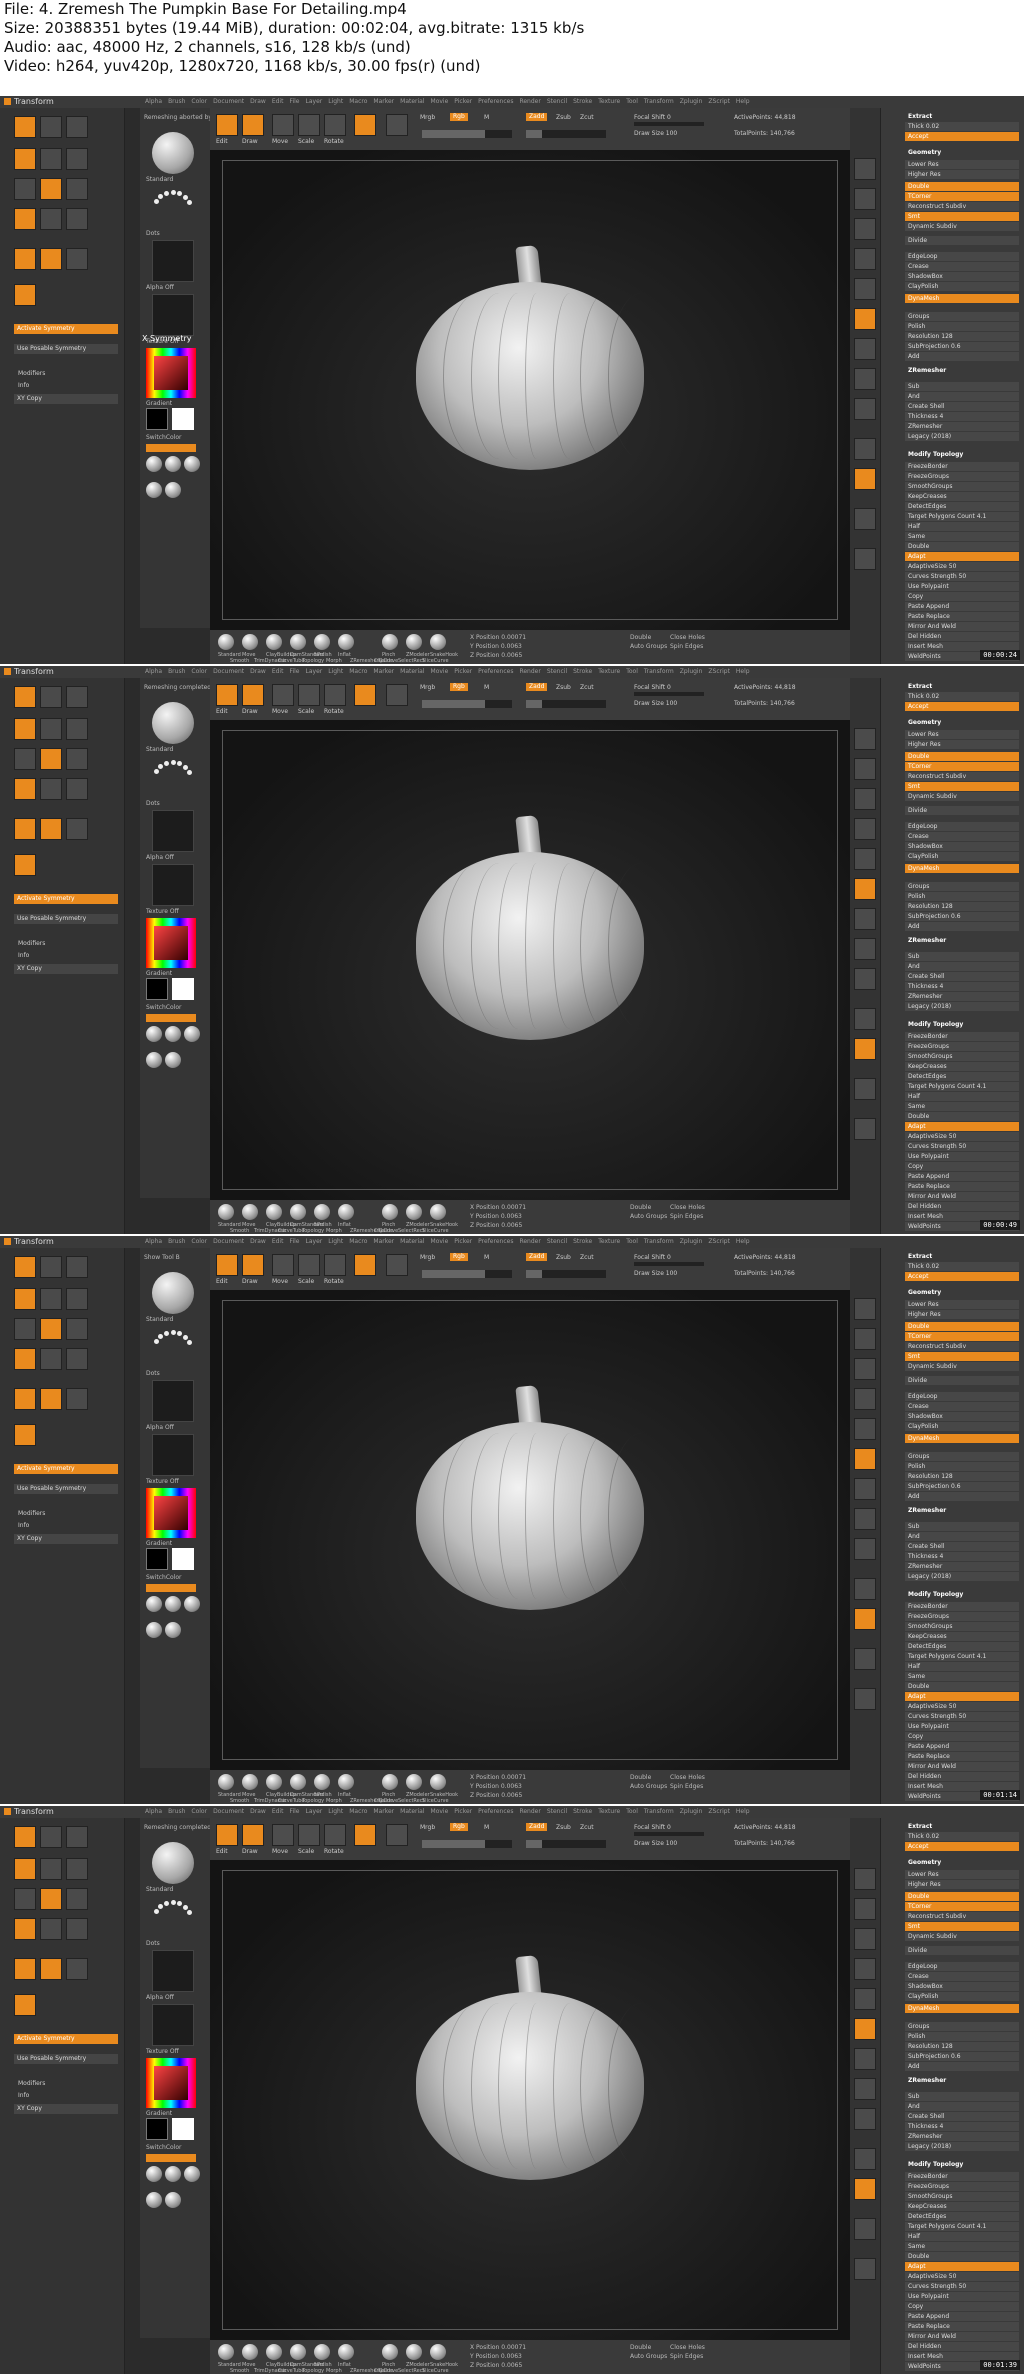  What do you see at coordinates (962, 174) in the screenshot?
I see `palette-item: Higher Res` at bounding box center [962, 174].